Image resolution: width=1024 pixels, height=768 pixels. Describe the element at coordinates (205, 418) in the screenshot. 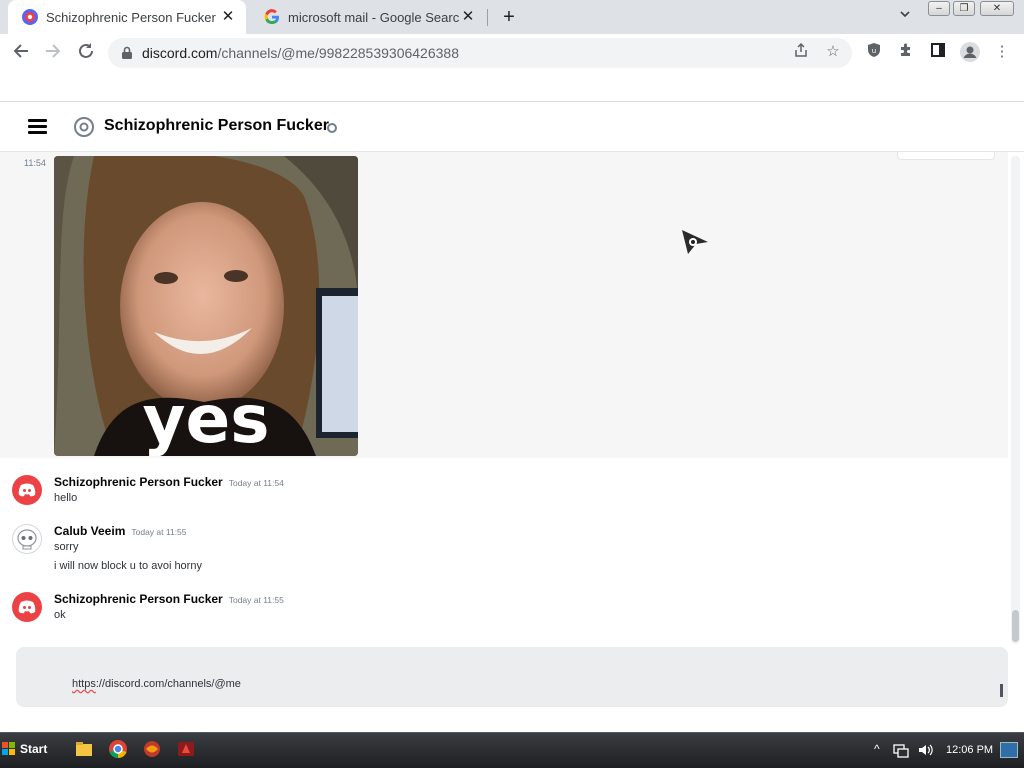

I see `image-caption: yes` at that location.